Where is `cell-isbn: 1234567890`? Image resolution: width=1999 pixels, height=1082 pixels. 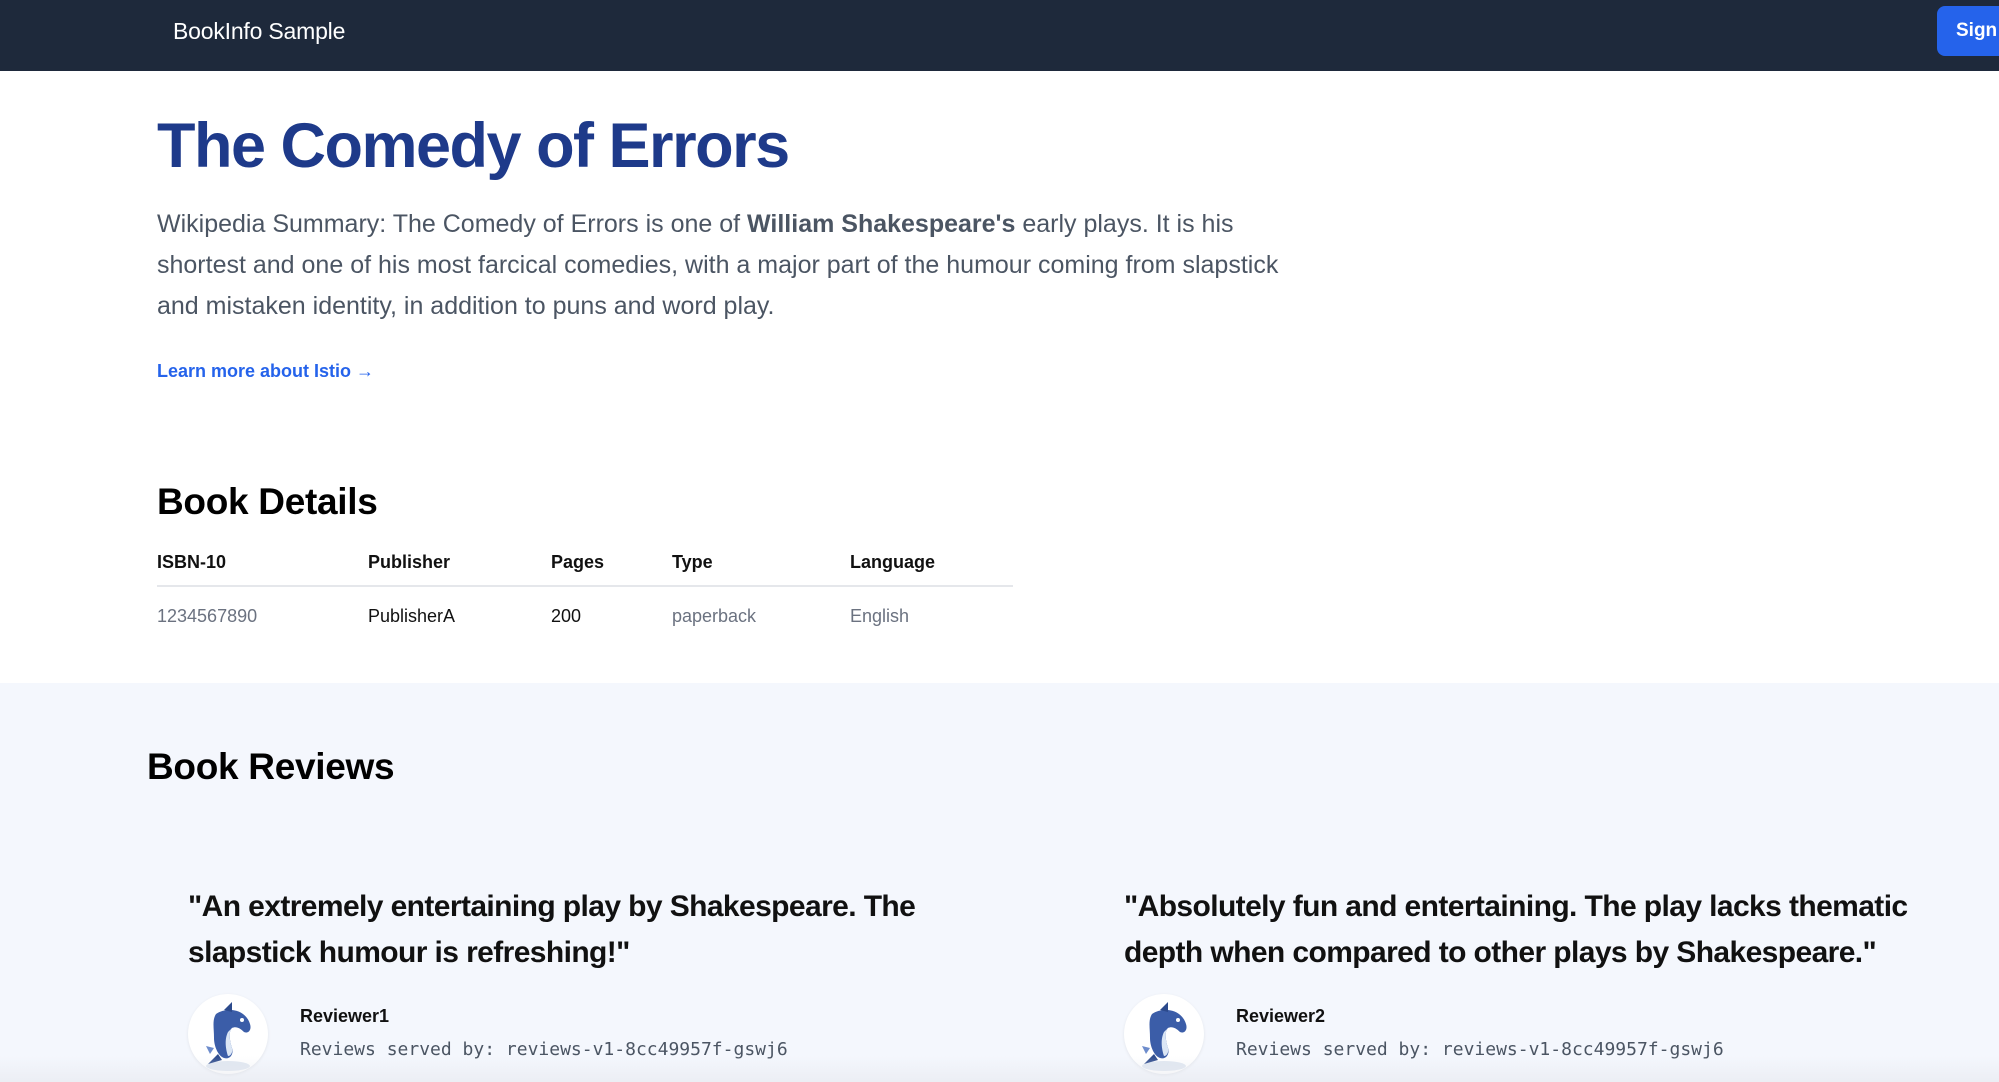 cell-isbn: 1234567890 is located at coordinates (207, 616).